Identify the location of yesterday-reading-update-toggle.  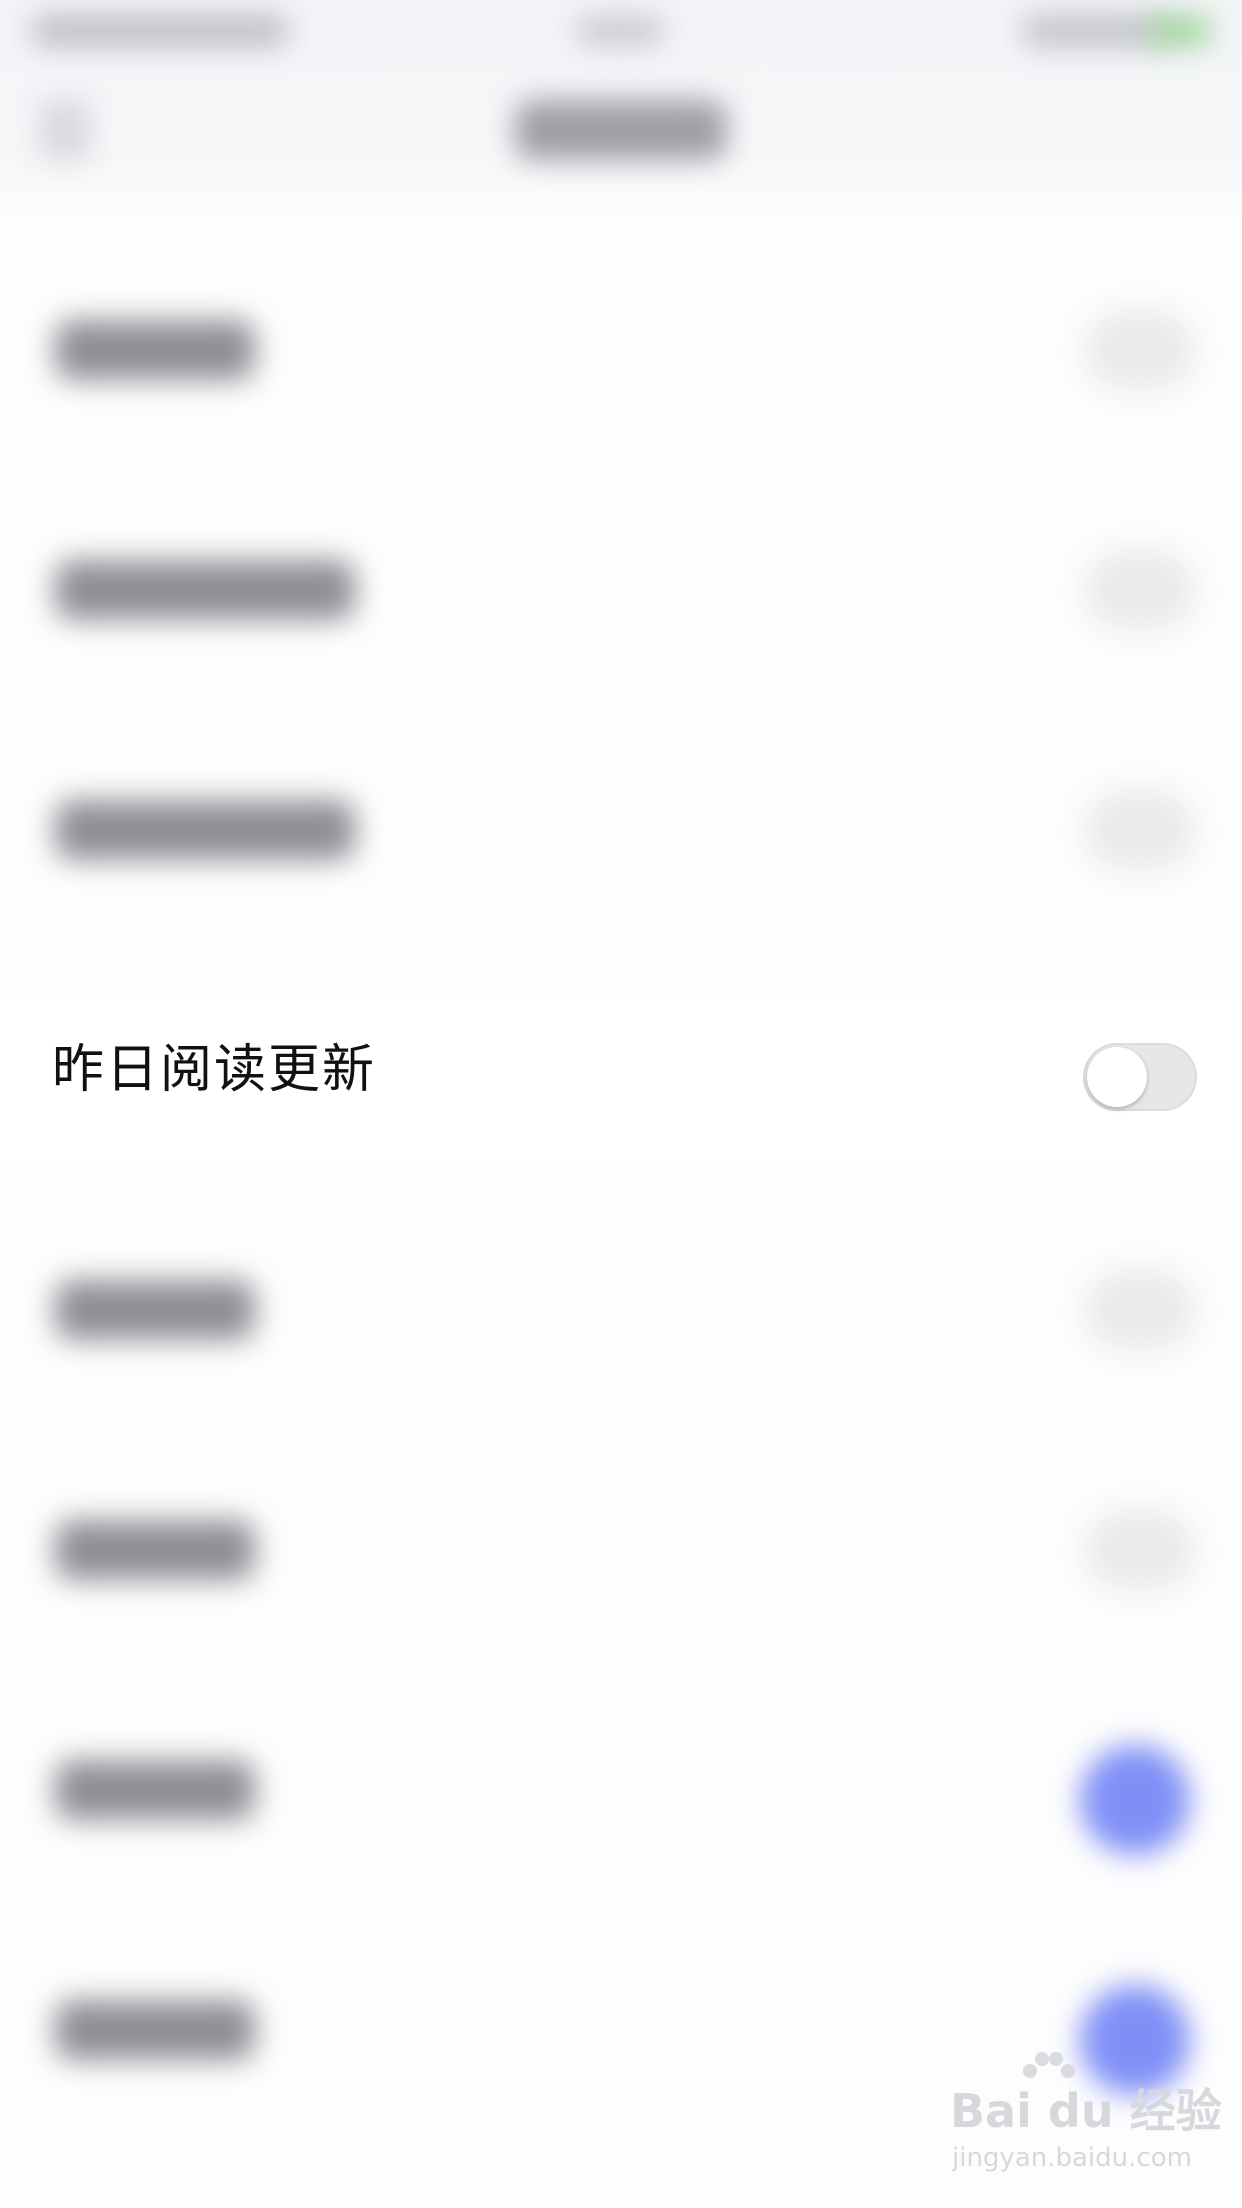
(1140, 1077).